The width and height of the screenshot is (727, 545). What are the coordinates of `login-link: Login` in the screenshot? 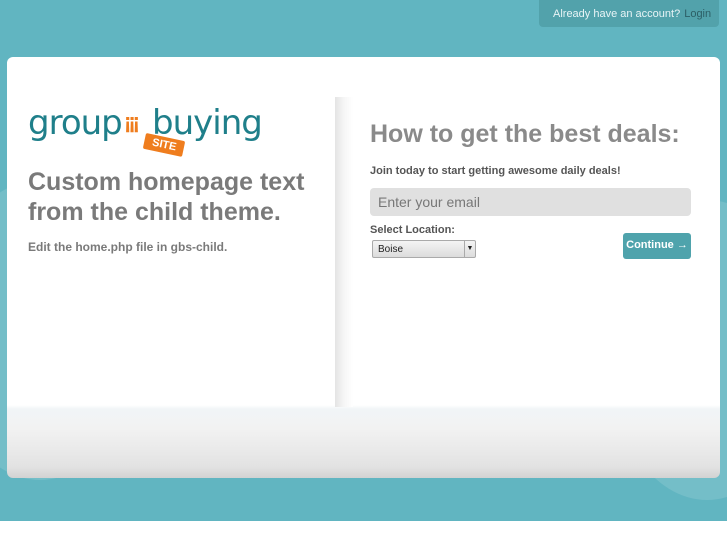 It's located at (697, 14).